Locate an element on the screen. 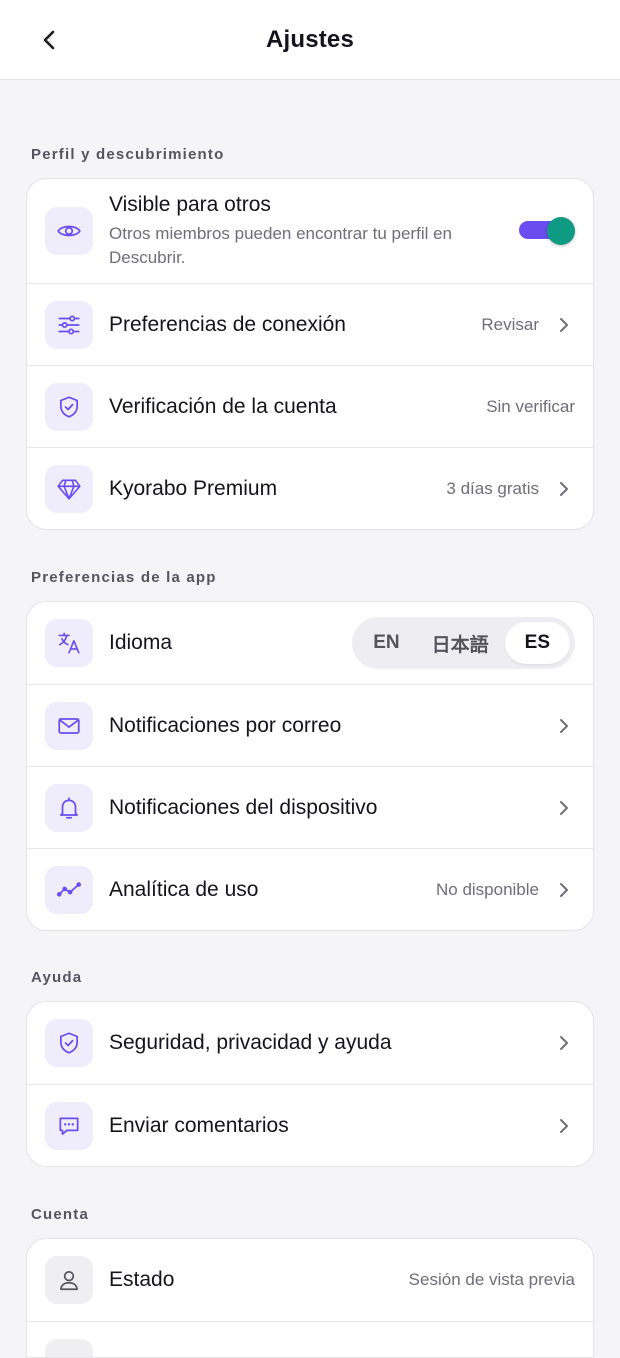 The width and height of the screenshot is (620, 1358). row-usage-analytics: Analítica de uso No disponible is located at coordinates (310, 889).